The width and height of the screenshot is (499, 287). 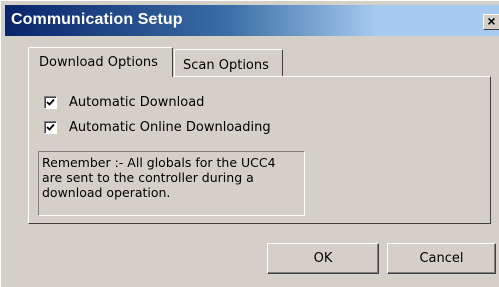 What do you see at coordinates (106, 192) in the screenshot?
I see `note-line: download operation.` at bounding box center [106, 192].